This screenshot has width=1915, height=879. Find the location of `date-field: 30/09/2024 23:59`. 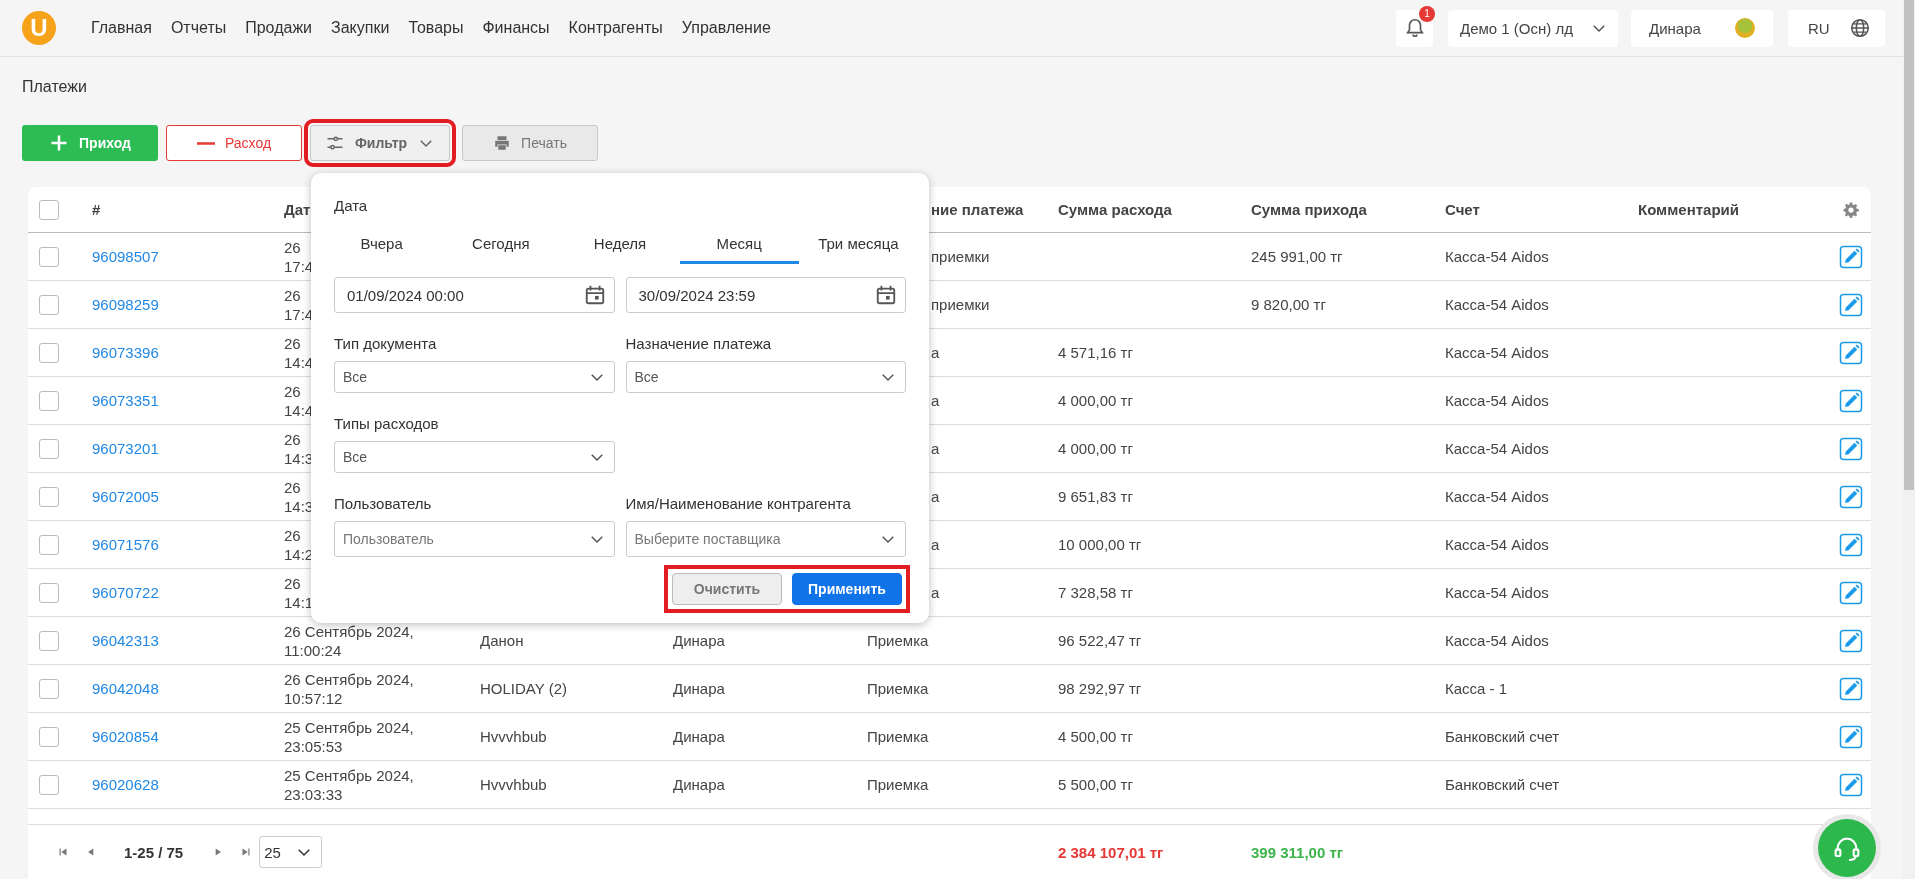

date-field: 30/09/2024 23:59 is located at coordinates (765, 295).